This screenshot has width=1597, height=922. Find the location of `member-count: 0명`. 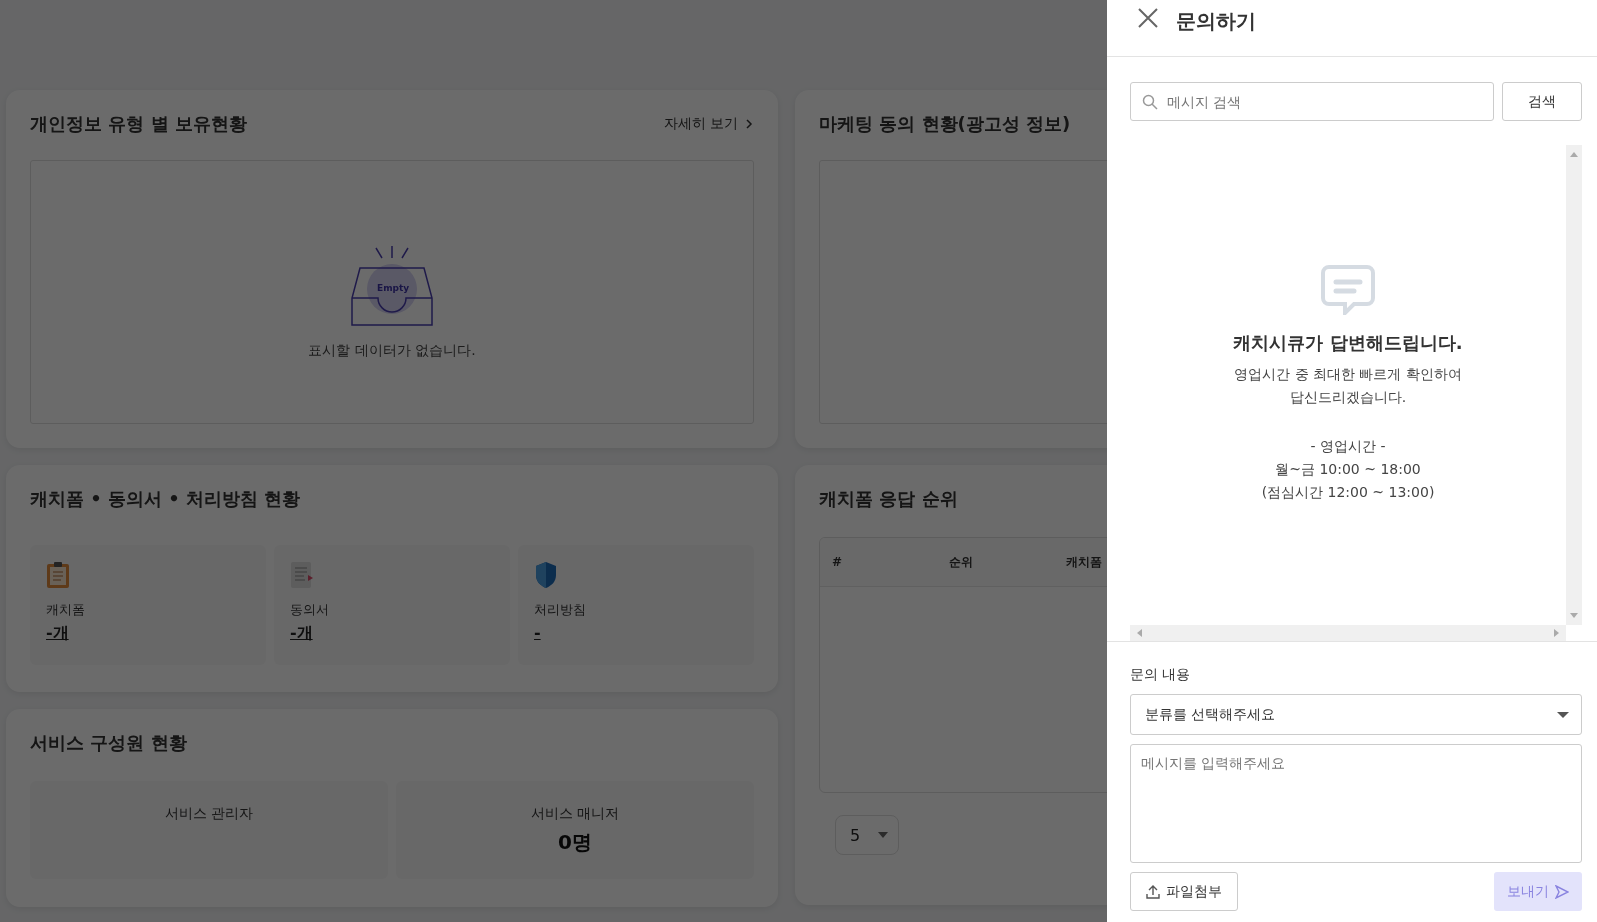

member-count: 0명 is located at coordinates (575, 842).